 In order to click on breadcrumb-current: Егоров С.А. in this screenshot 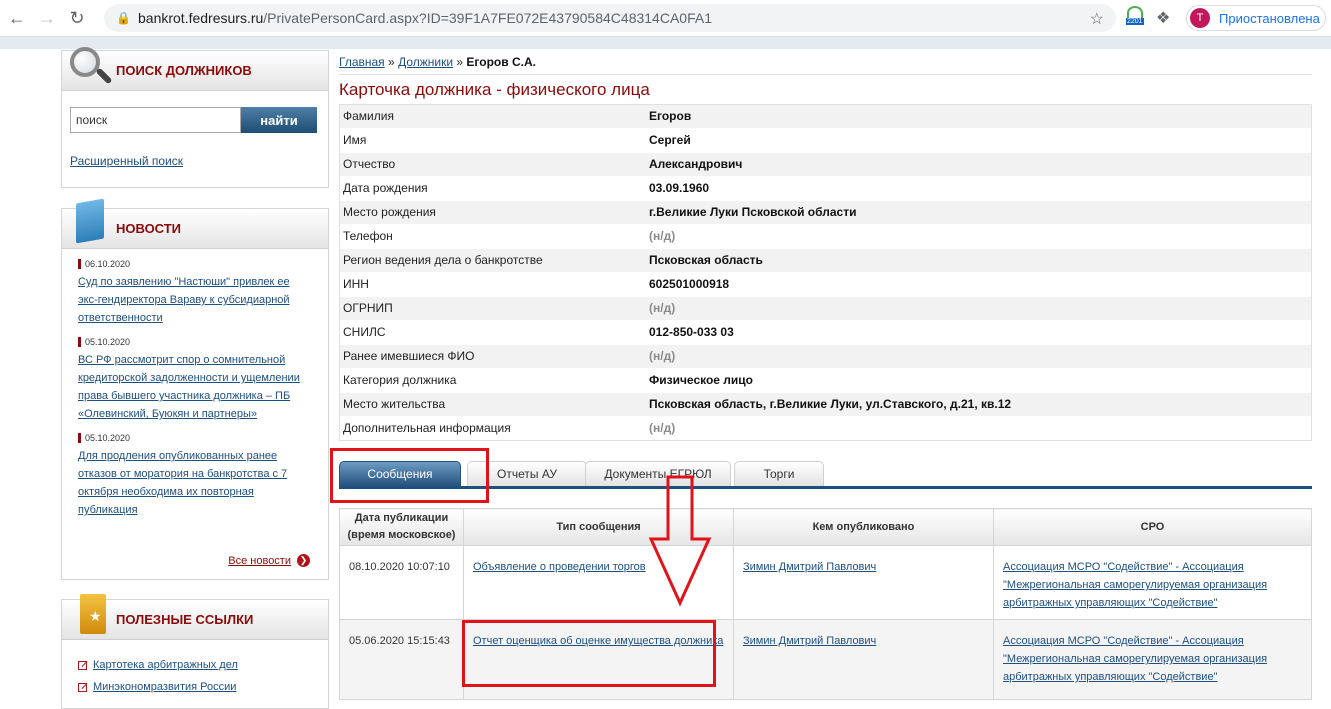, I will do `click(501, 62)`.